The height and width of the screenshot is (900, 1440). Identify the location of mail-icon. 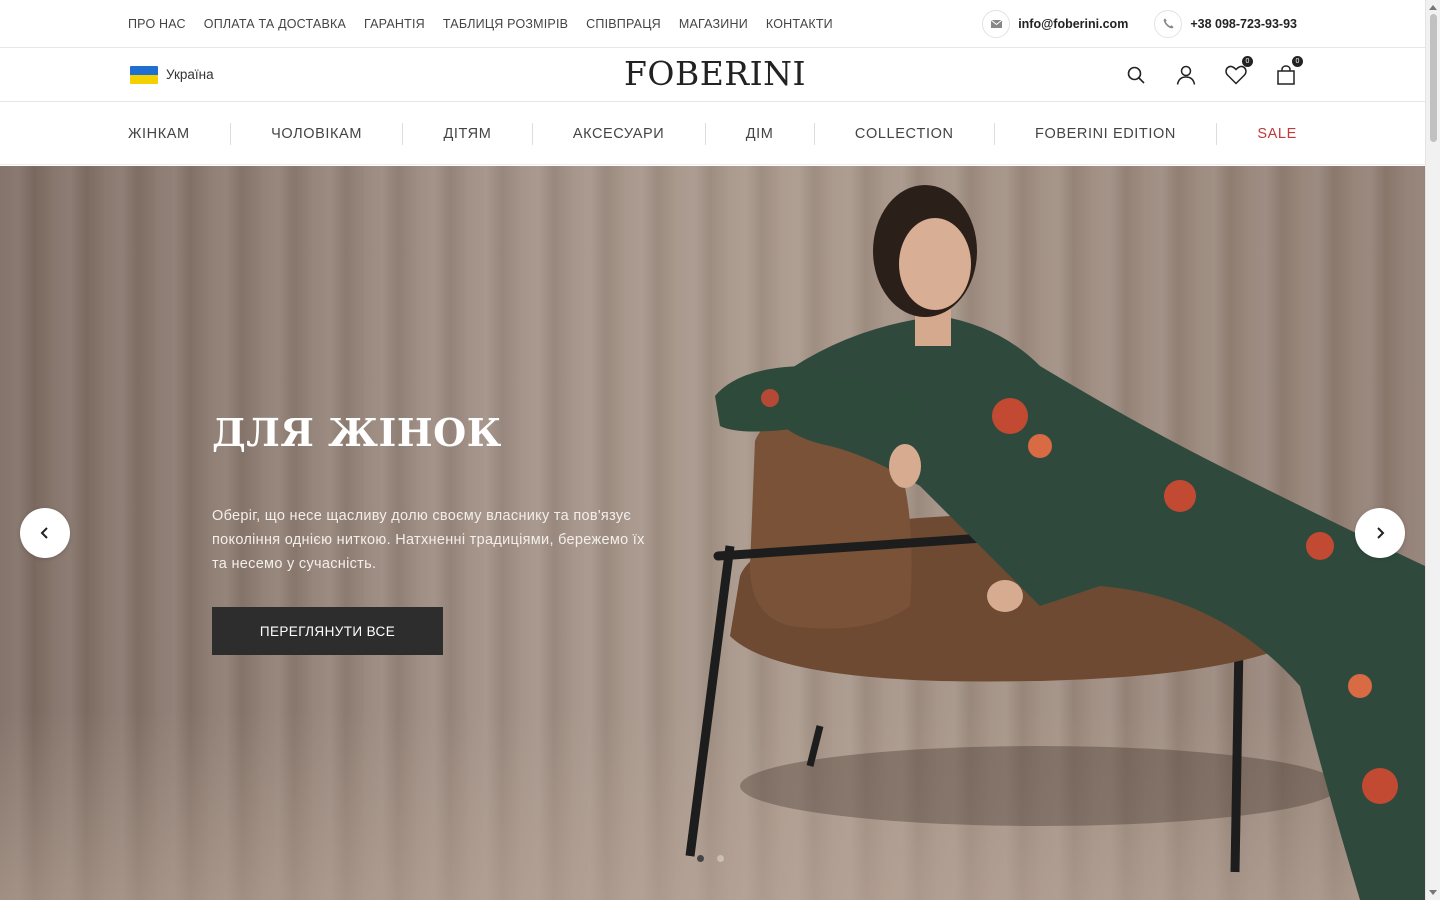
(996, 23).